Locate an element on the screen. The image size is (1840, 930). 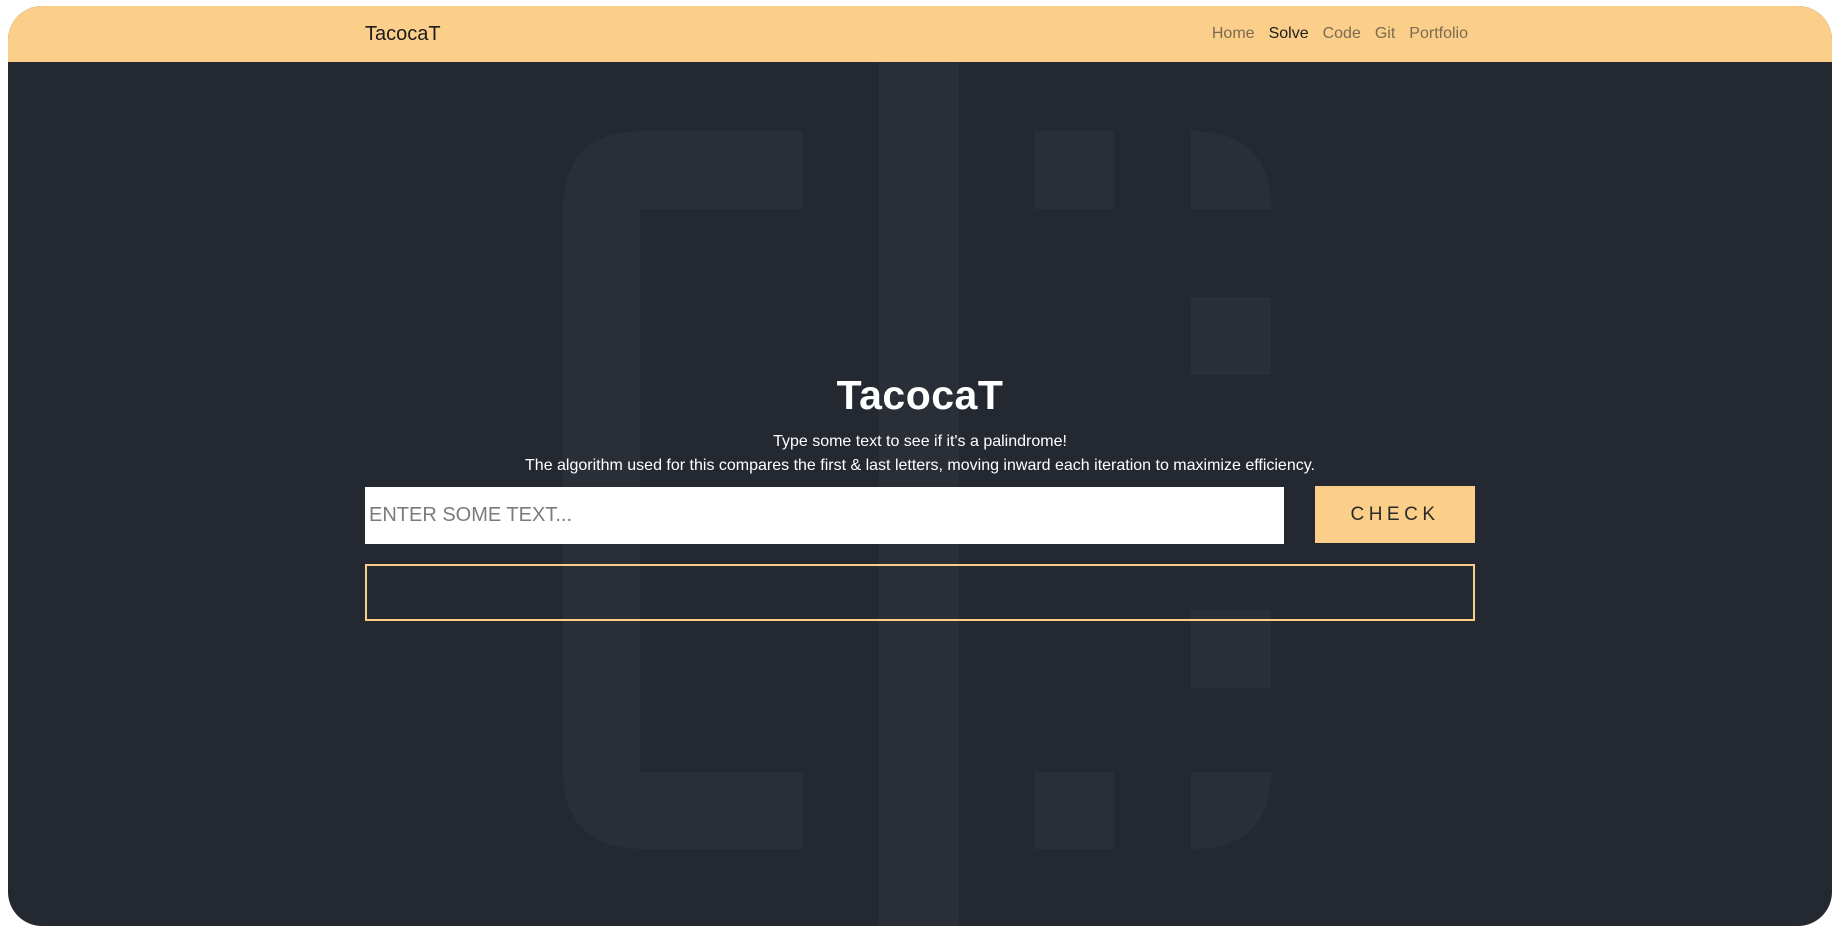
check-button: CHECK is located at coordinates (1395, 514).